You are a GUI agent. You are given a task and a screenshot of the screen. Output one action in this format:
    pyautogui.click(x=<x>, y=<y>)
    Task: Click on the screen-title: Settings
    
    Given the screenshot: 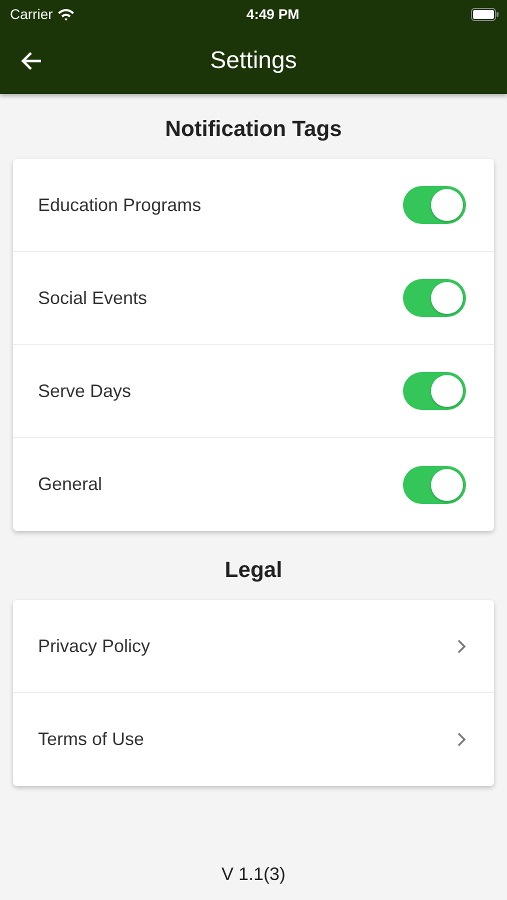 What is the action you would take?
    pyautogui.click(x=253, y=61)
    